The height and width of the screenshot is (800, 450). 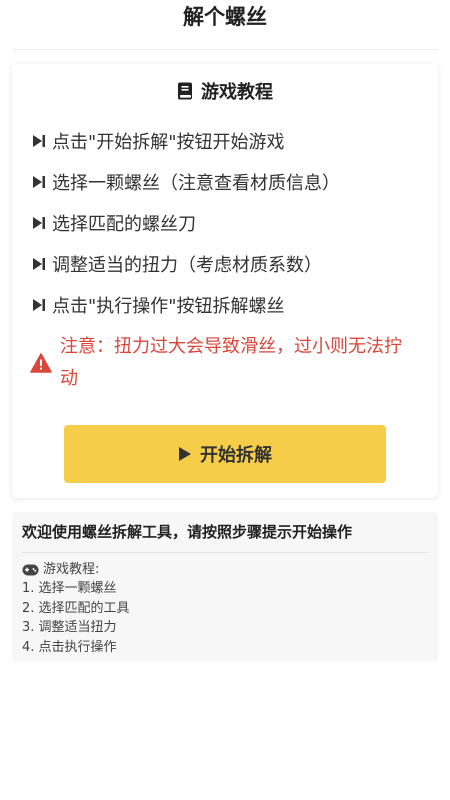 I want to click on tutorial-step-text: 选择匹配的螺丝刀, so click(x=124, y=224).